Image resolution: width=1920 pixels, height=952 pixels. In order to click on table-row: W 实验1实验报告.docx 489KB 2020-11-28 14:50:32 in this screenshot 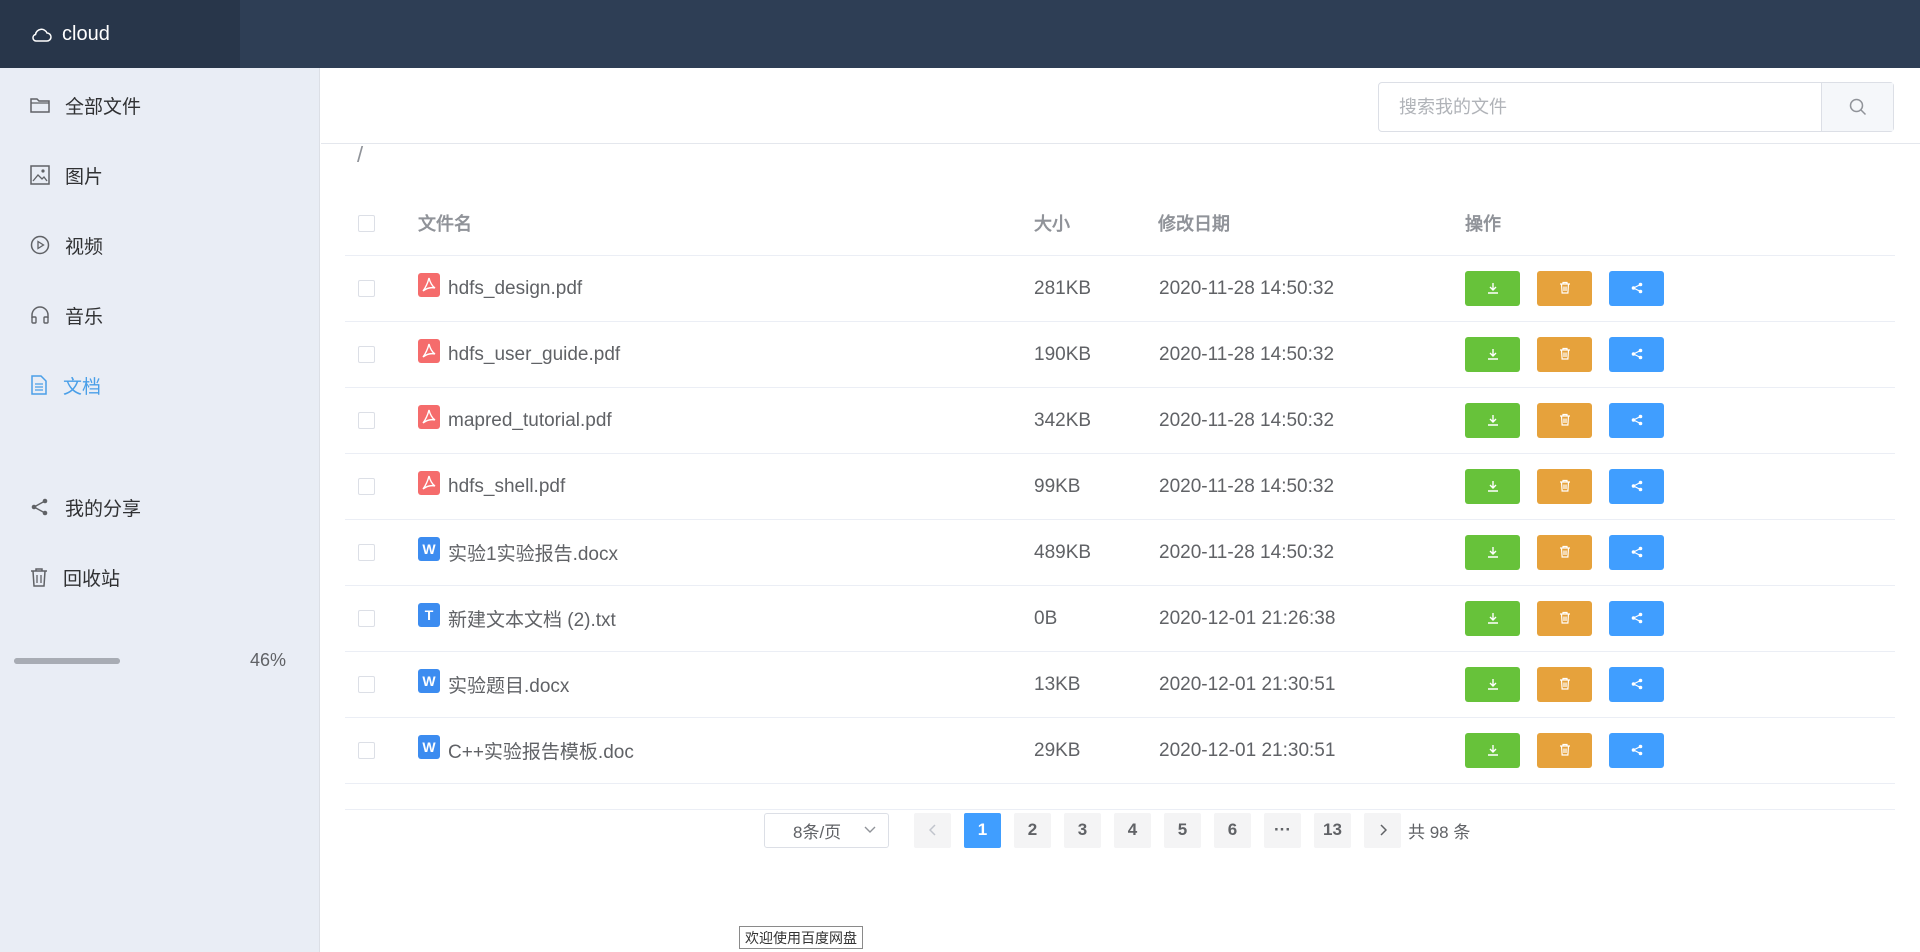, I will do `click(1120, 553)`.